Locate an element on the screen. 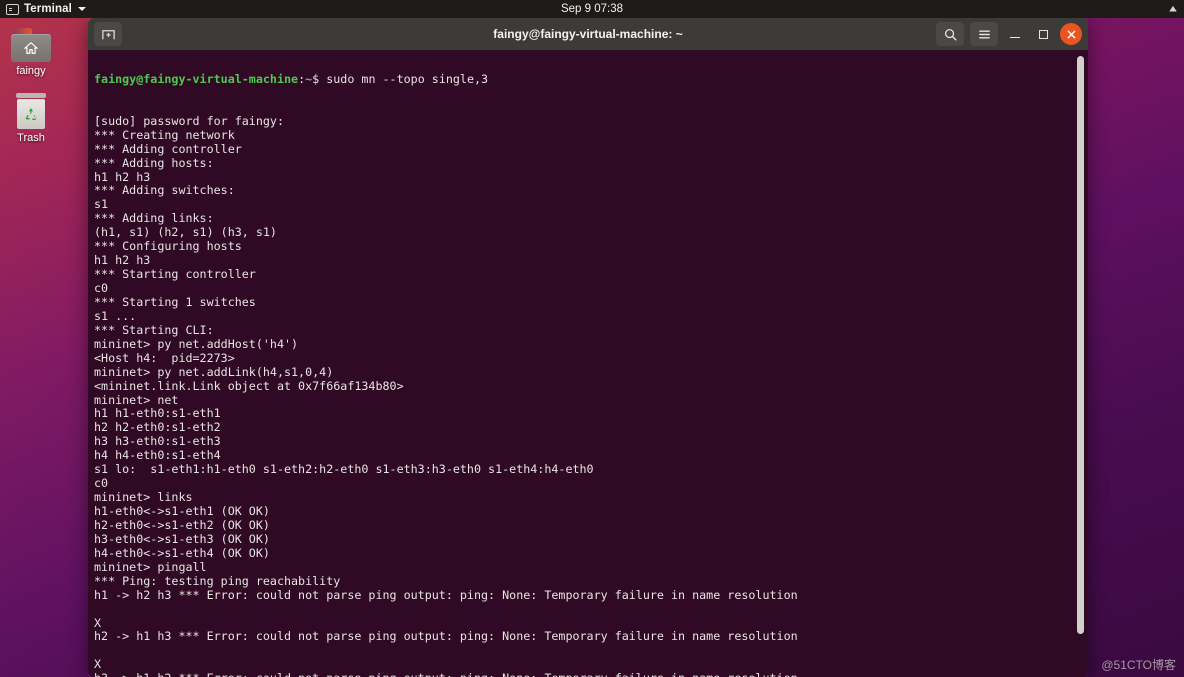  hamburger-menu-icon is located at coordinates (984, 34).